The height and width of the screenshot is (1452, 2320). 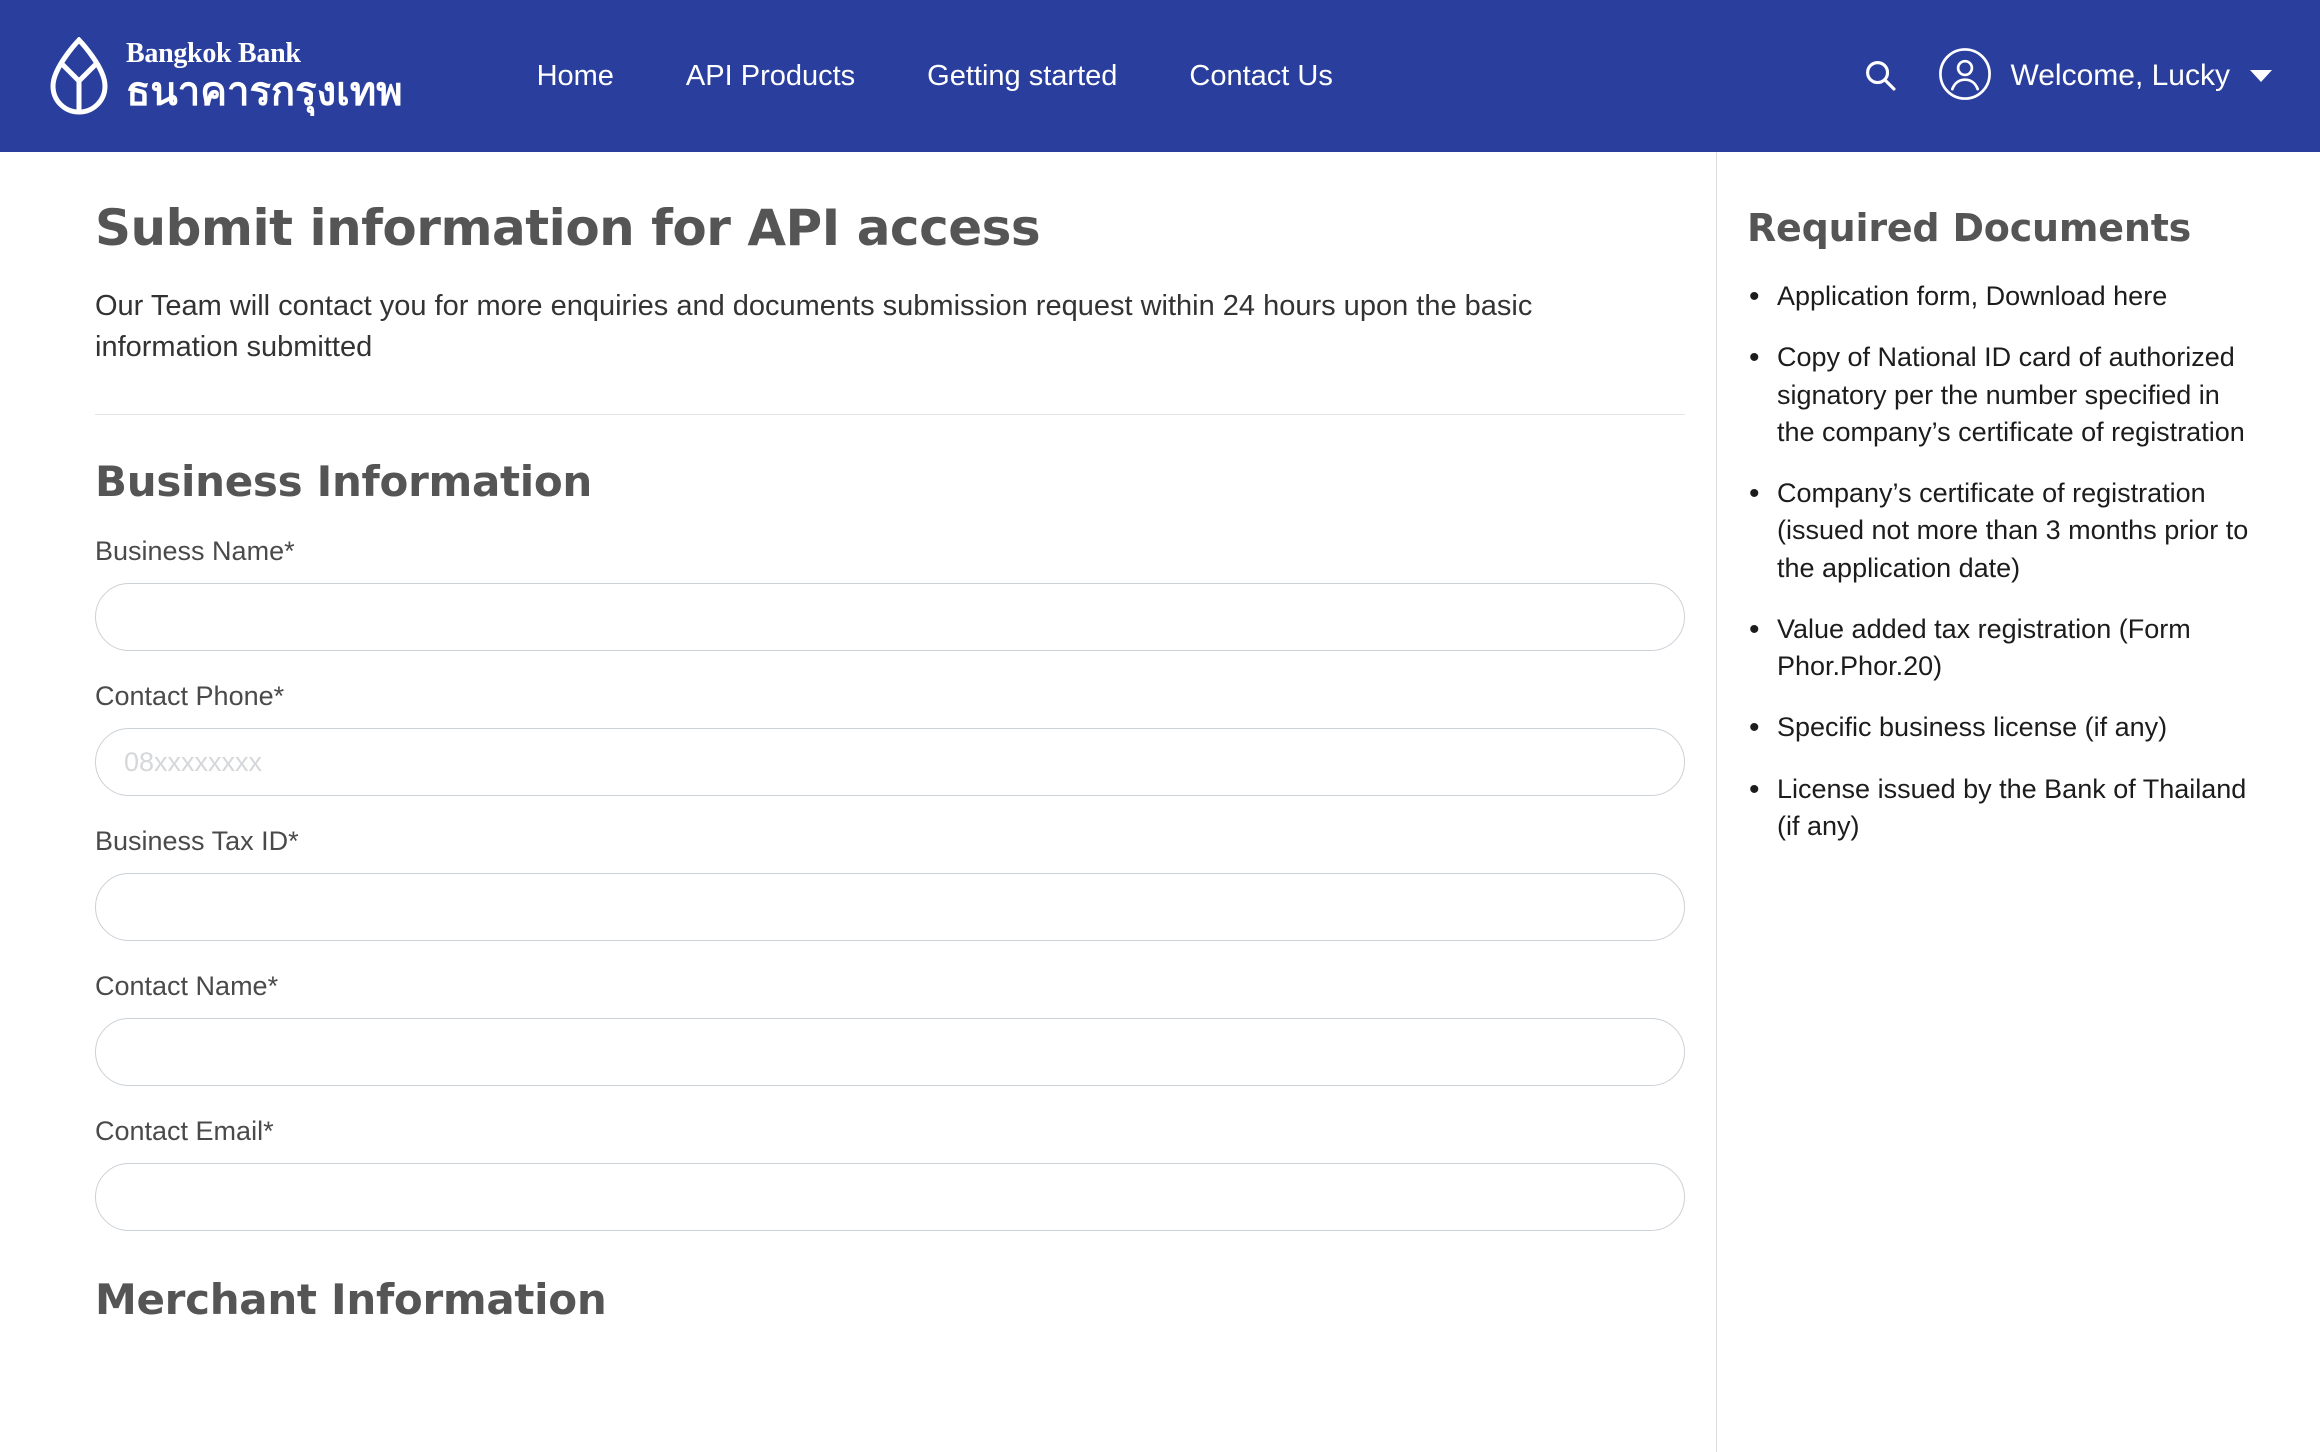 I want to click on nav-item-contact-us: Contact Us, so click(x=1260, y=76).